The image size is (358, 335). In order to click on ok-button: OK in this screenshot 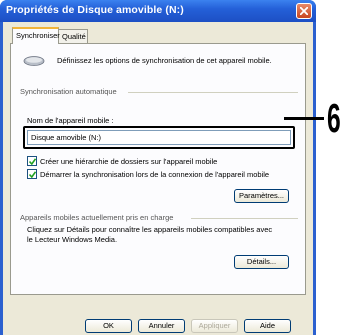, I will do `click(108, 326)`.